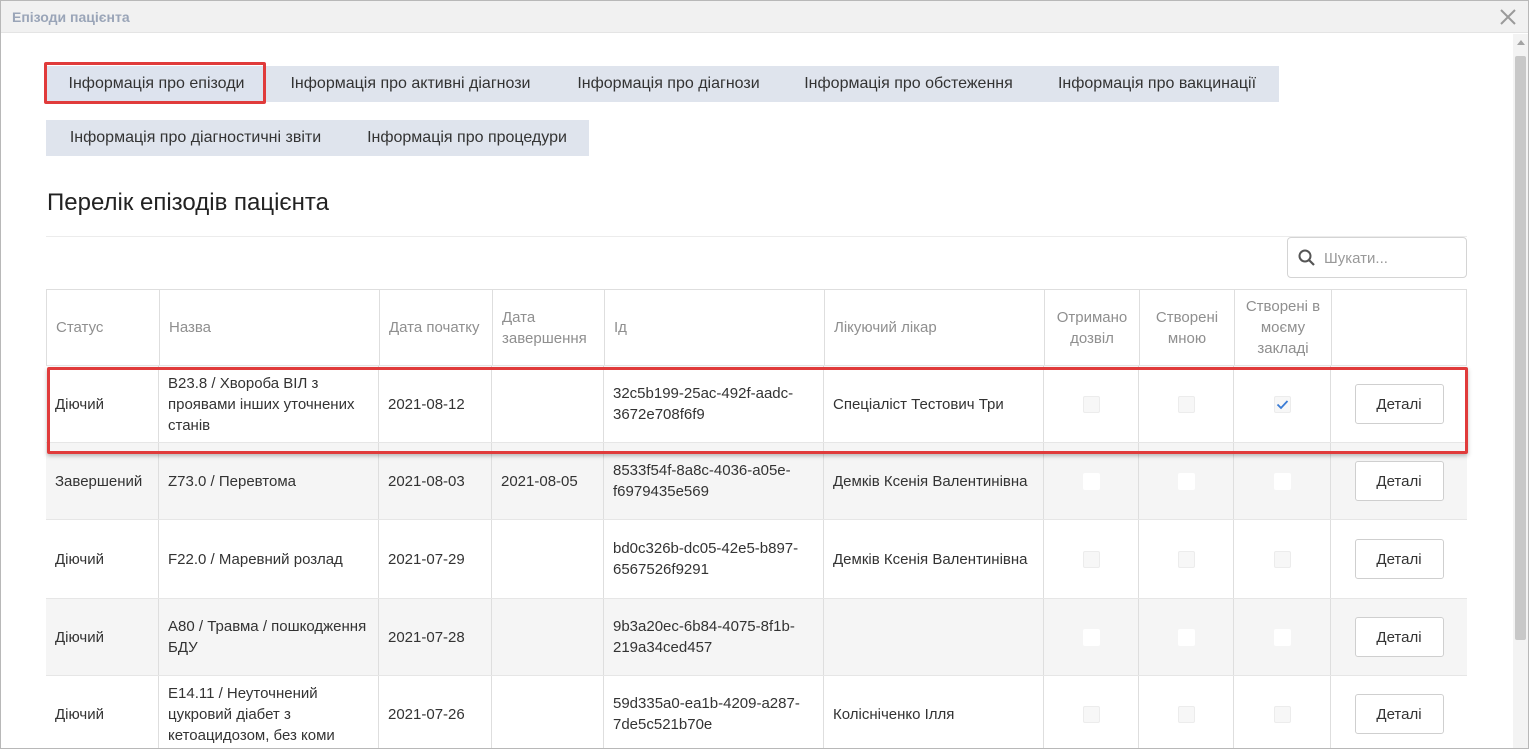 This screenshot has width=1529, height=749. What do you see at coordinates (270, 327) in the screenshot?
I see `header-name: Назва` at bounding box center [270, 327].